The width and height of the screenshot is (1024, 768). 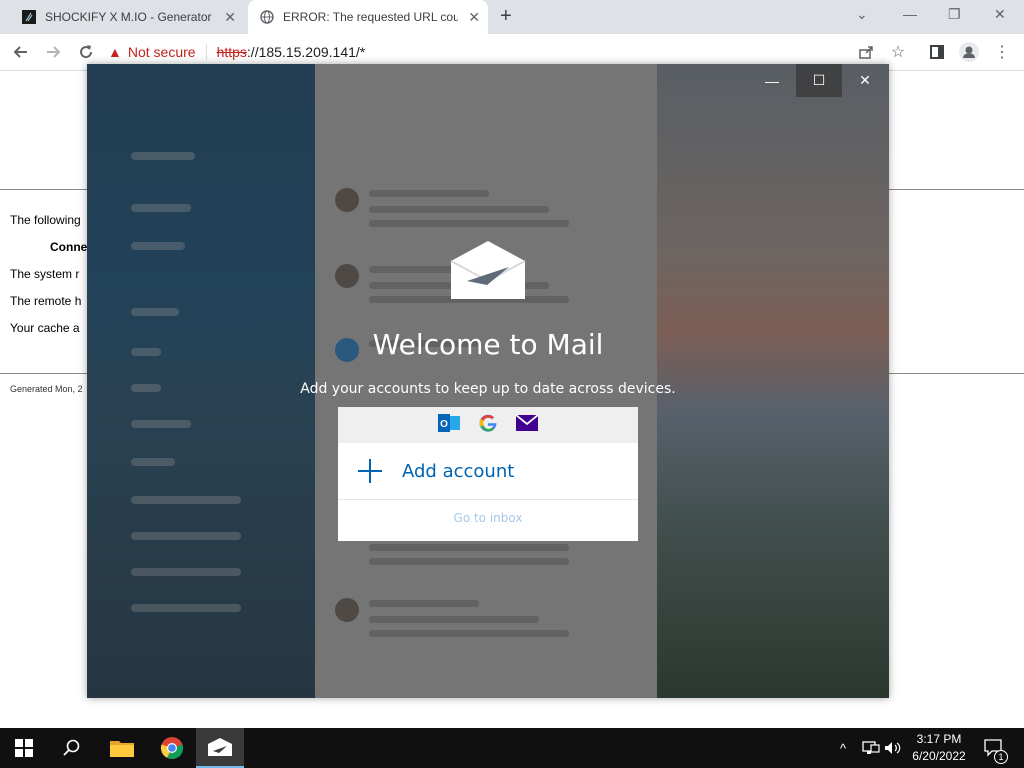 What do you see at coordinates (772, 80) in the screenshot?
I see `mail-minimize-button: —` at bounding box center [772, 80].